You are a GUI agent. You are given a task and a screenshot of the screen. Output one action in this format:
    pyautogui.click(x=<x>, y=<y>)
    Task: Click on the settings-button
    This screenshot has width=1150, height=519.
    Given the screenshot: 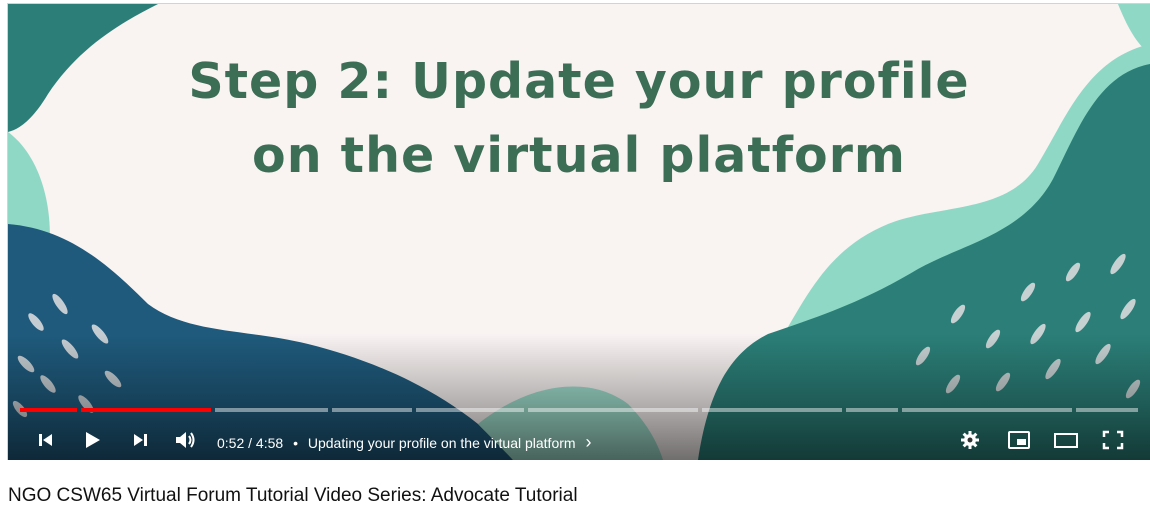 What is the action you would take?
    pyautogui.click(x=970, y=440)
    